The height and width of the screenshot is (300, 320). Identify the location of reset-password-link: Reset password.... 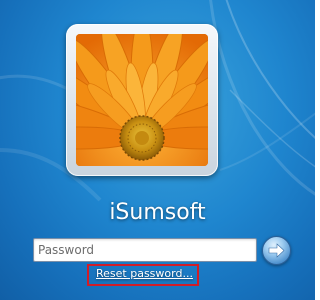
(144, 273).